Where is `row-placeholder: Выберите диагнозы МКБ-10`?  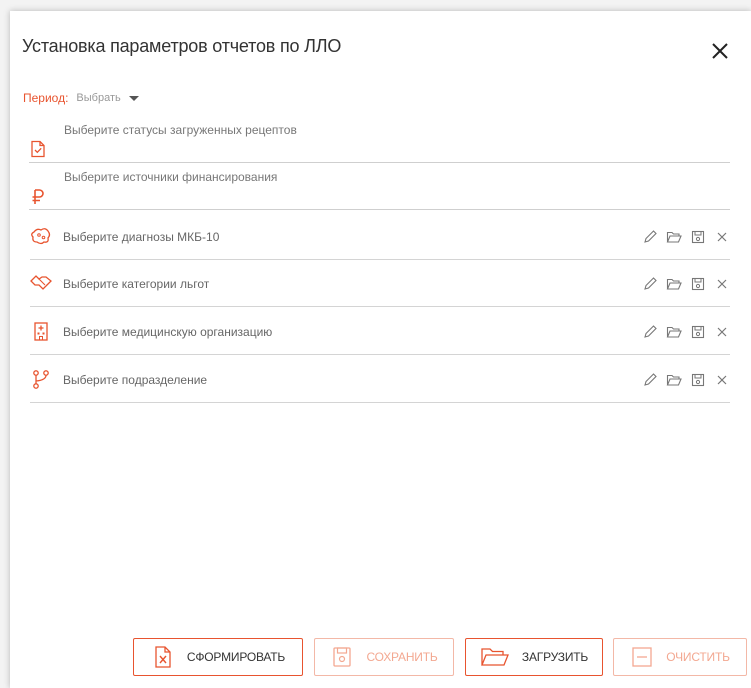
row-placeholder: Выберите диагнозы МКБ-10 is located at coordinates (141, 237).